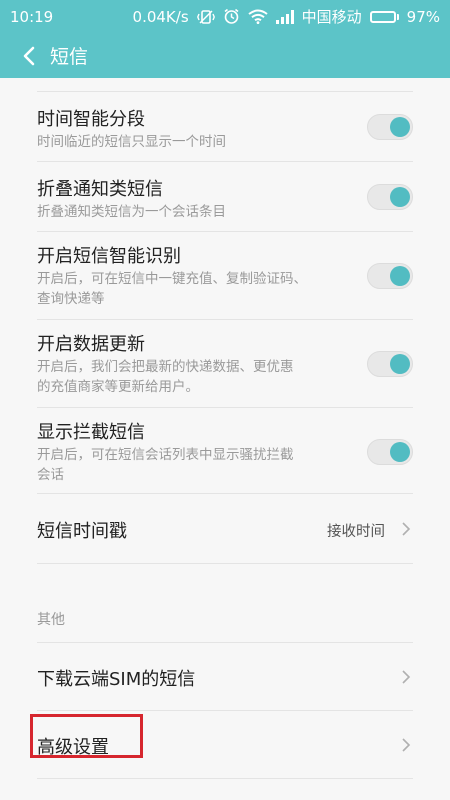 The image size is (450, 800). What do you see at coordinates (284, 16) in the screenshot?
I see `signal-icon` at bounding box center [284, 16].